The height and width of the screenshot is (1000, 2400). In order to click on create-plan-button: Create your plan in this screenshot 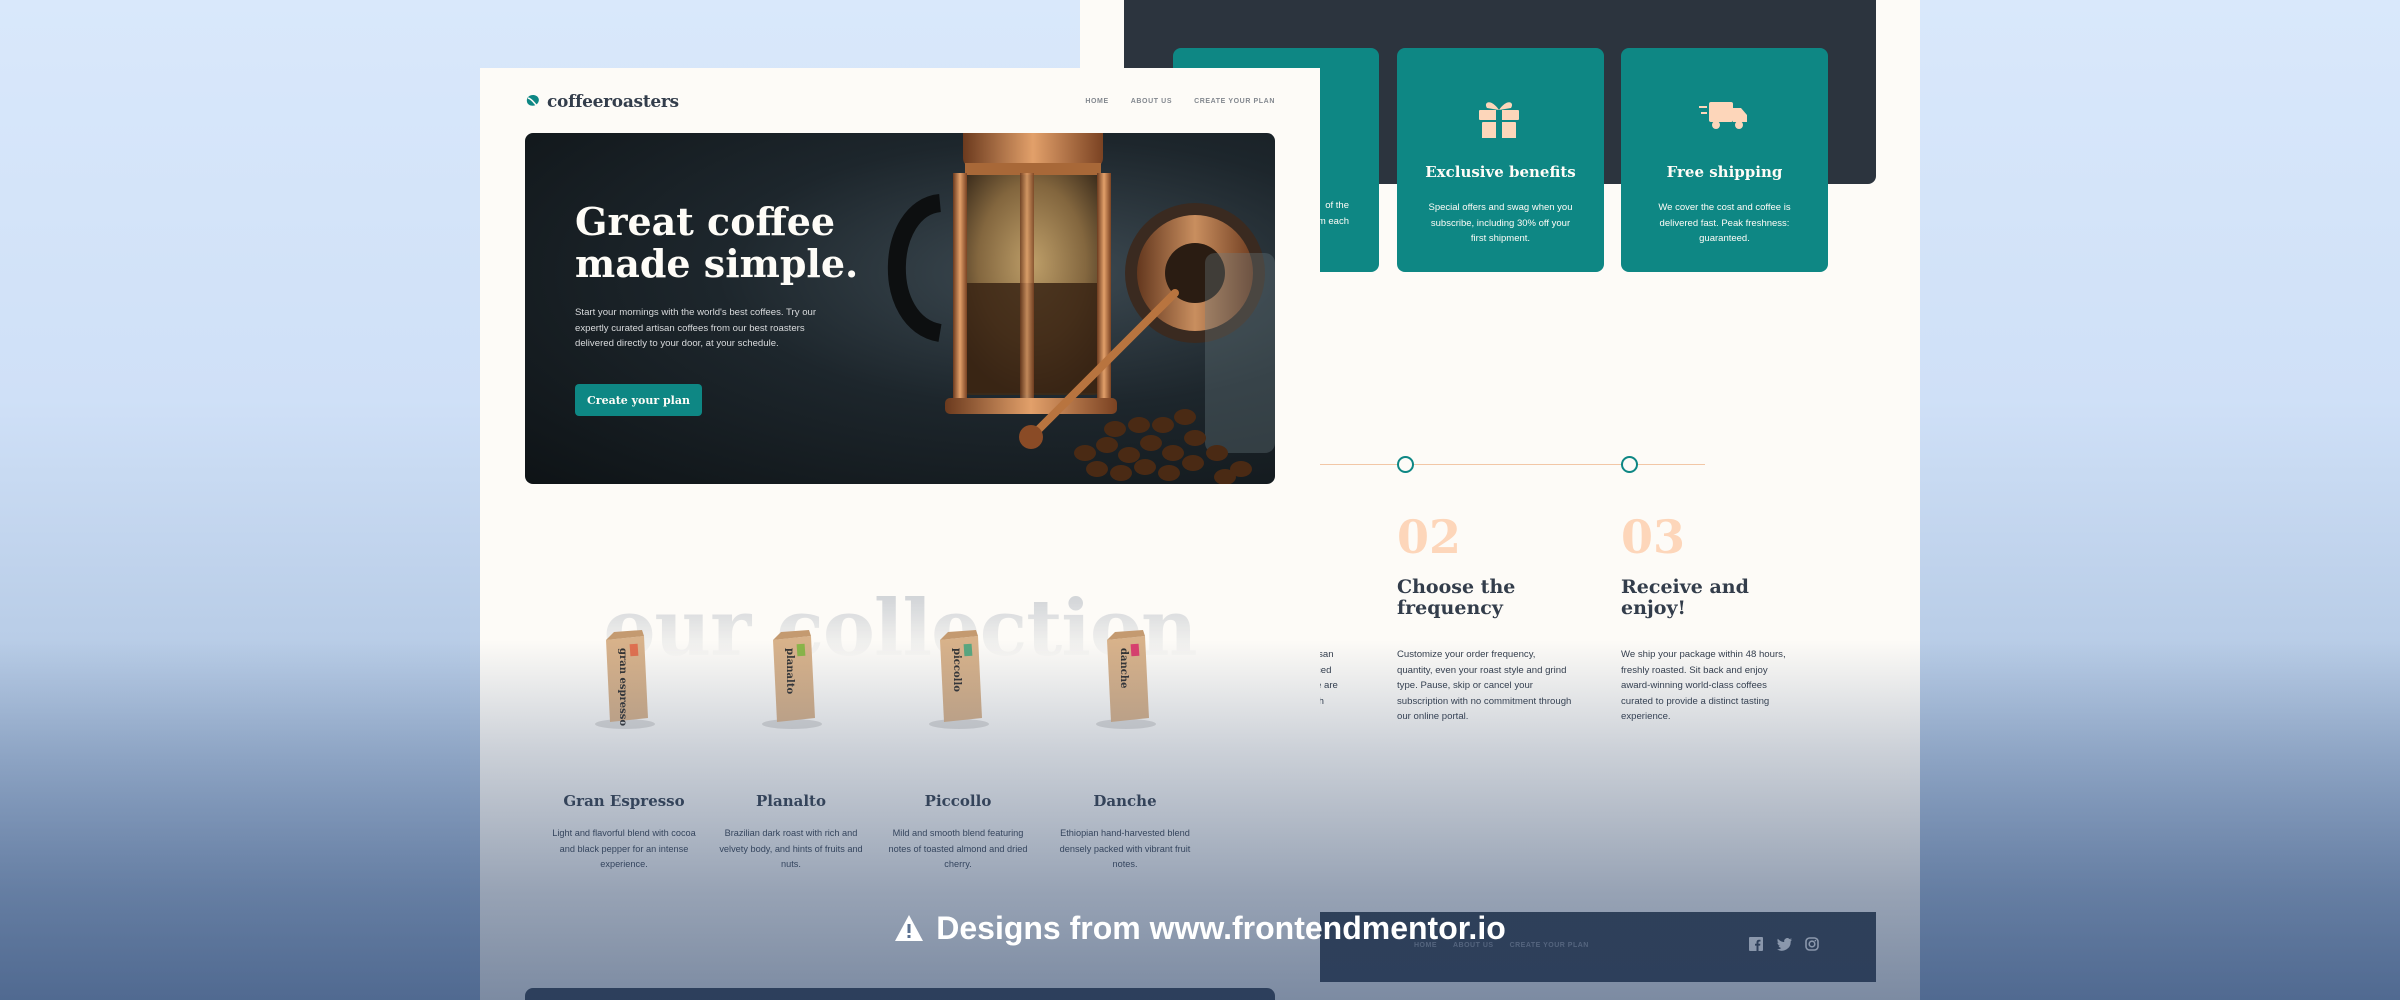, I will do `click(638, 400)`.